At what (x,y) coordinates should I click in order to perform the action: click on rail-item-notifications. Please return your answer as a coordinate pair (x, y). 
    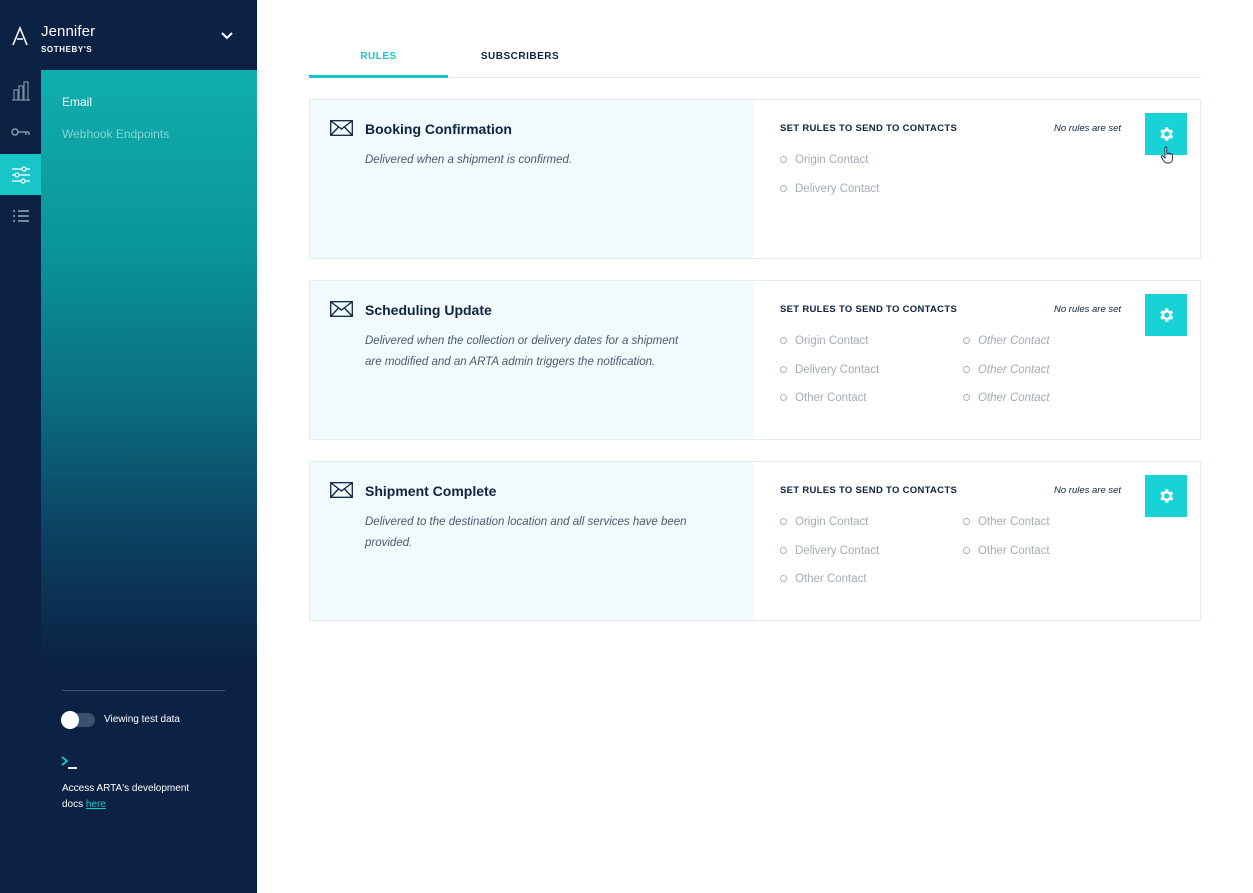
    Looking at the image, I should click on (20, 174).